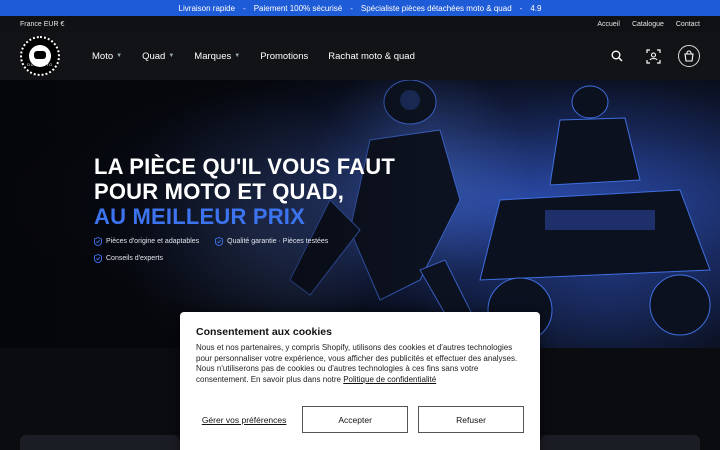 The width and height of the screenshot is (720, 450). Describe the element at coordinates (213, 56) in the screenshot. I see `nav-label: Marques` at that location.